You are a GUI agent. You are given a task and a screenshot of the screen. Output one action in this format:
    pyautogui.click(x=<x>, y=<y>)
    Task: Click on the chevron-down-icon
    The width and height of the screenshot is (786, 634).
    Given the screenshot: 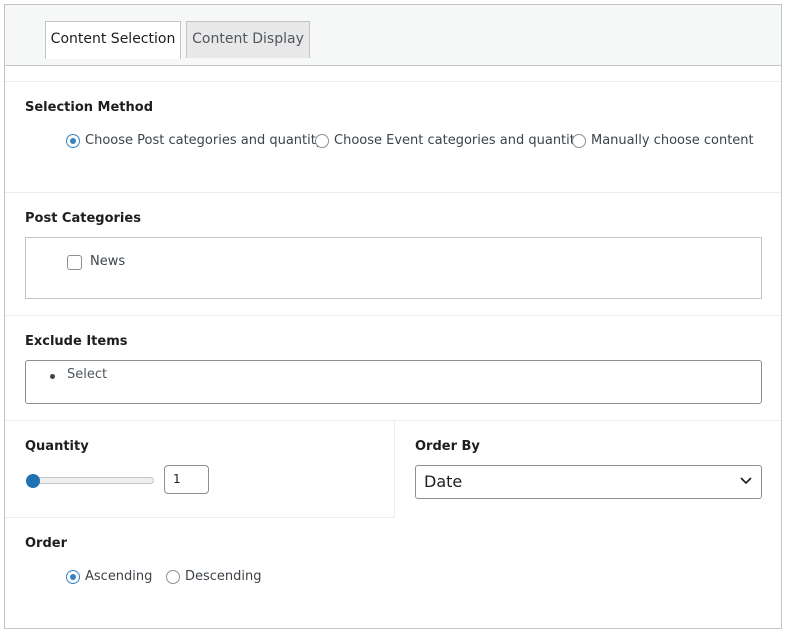 What is the action you would take?
    pyautogui.click(x=746, y=481)
    